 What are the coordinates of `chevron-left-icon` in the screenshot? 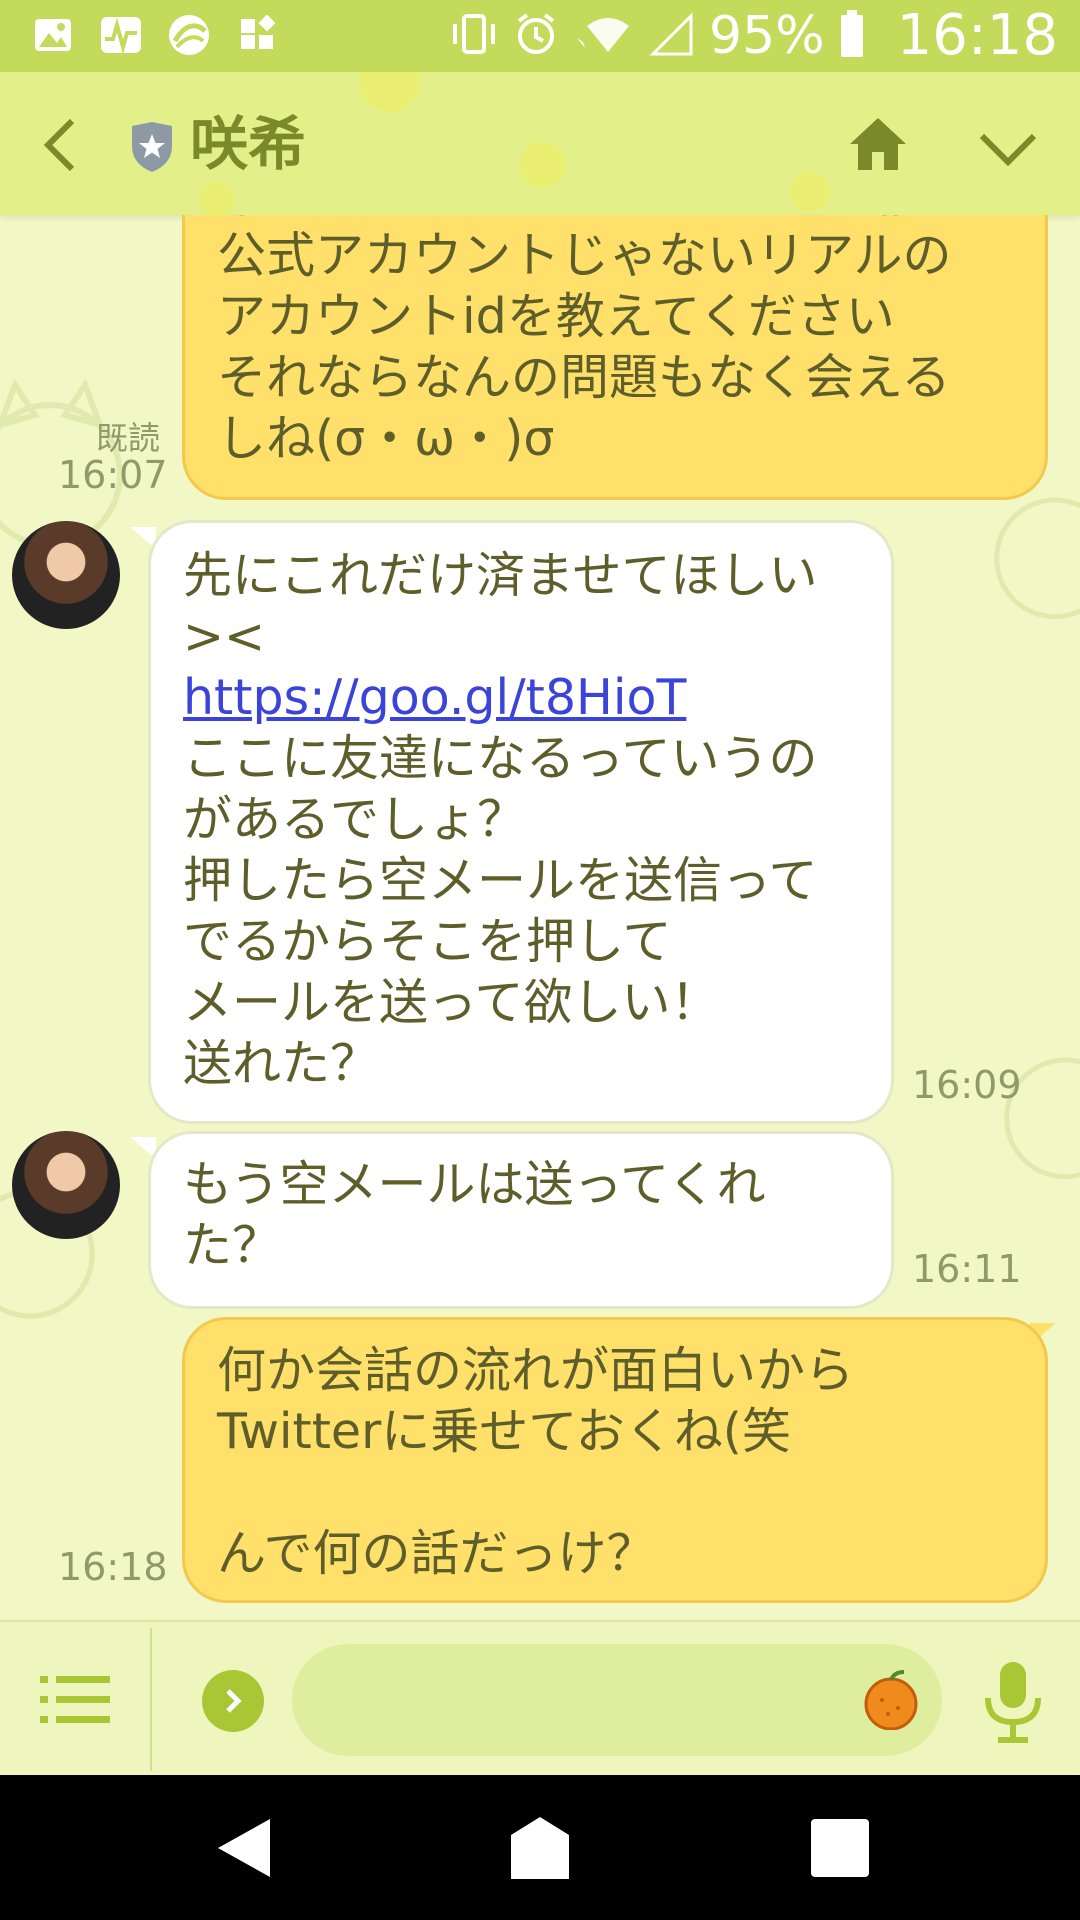 It's located at (59, 145).